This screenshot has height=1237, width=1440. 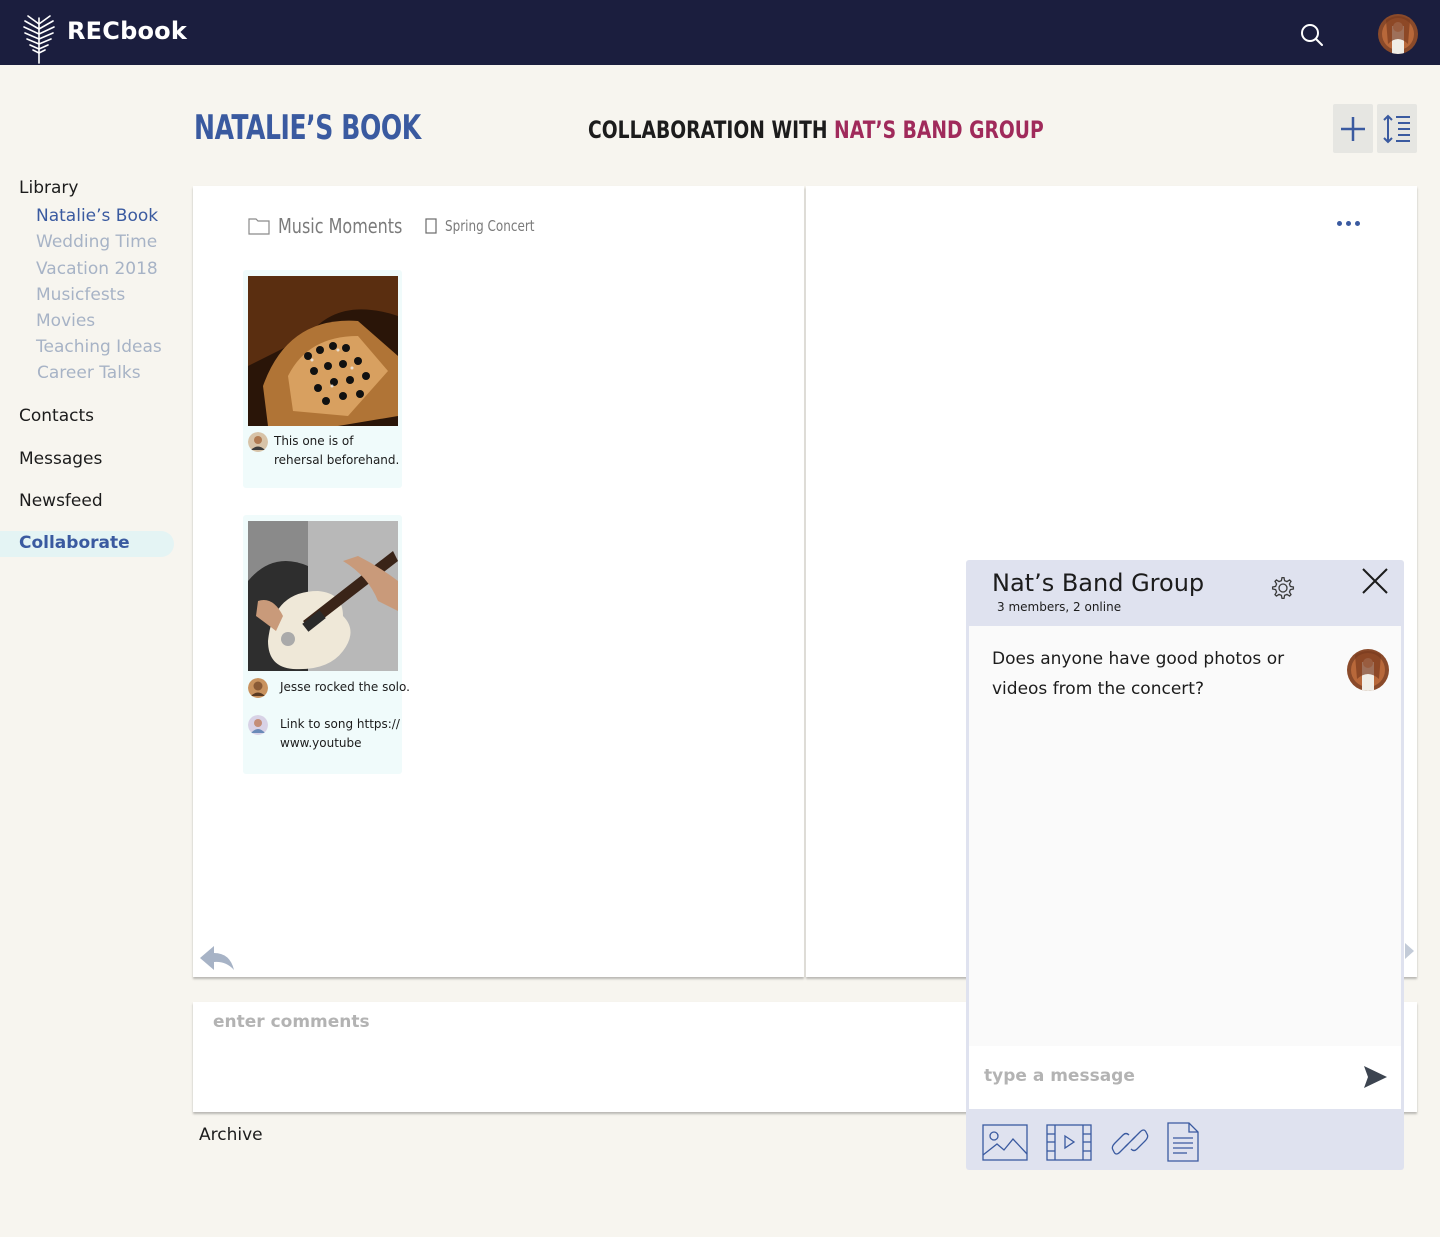 I want to click on concert-photo, so click(x=323, y=351).